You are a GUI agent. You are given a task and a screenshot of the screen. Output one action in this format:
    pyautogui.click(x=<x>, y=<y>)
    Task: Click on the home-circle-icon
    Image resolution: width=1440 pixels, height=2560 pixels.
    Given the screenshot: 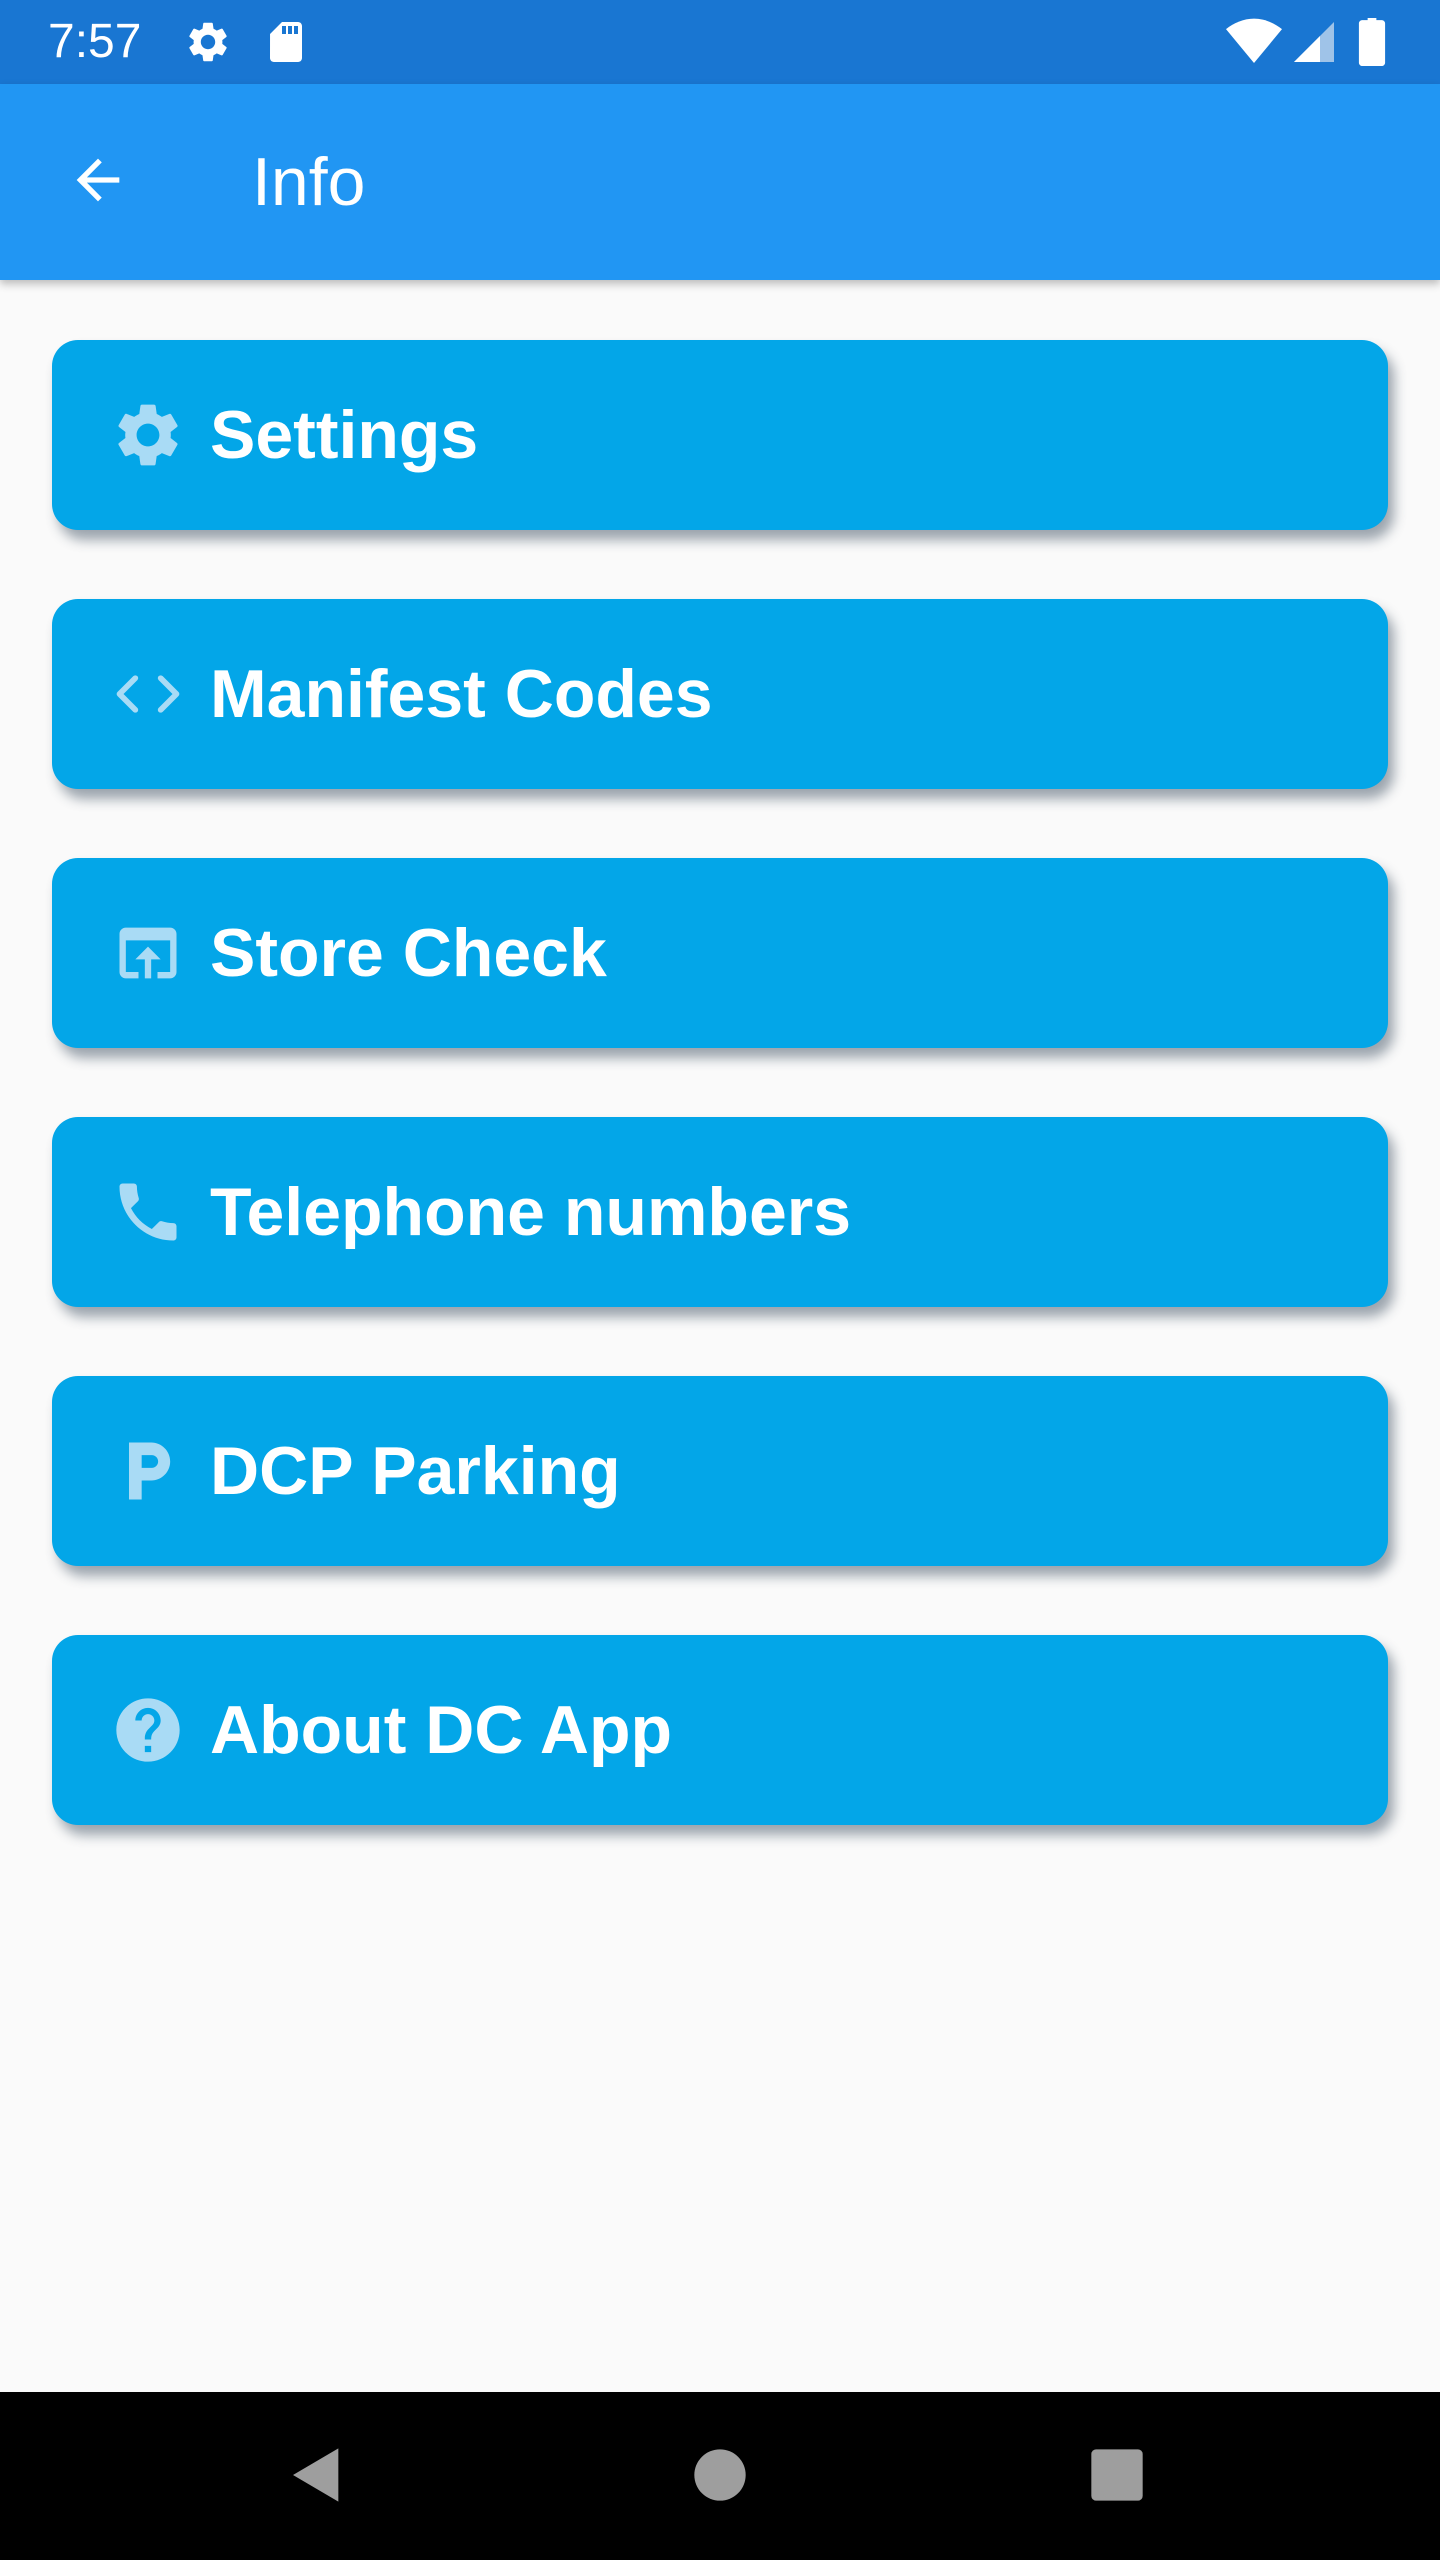 What is the action you would take?
    pyautogui.click(x=720, y=2477)
    